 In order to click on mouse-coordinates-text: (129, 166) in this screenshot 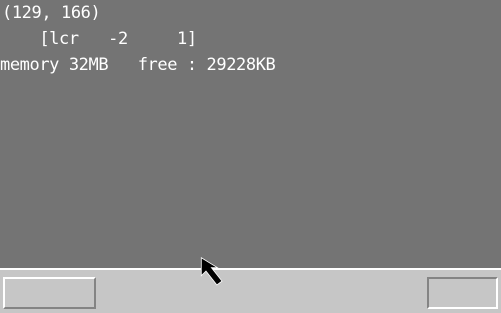, I will do `click(51, 13)`.